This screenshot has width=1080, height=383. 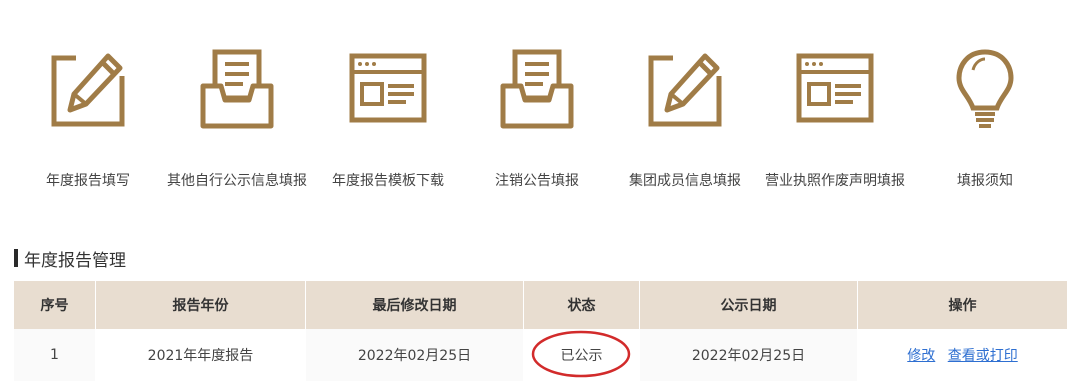 I want to click on annual-report-fill-button: 年度报告填写, so click(x=88, y=120).